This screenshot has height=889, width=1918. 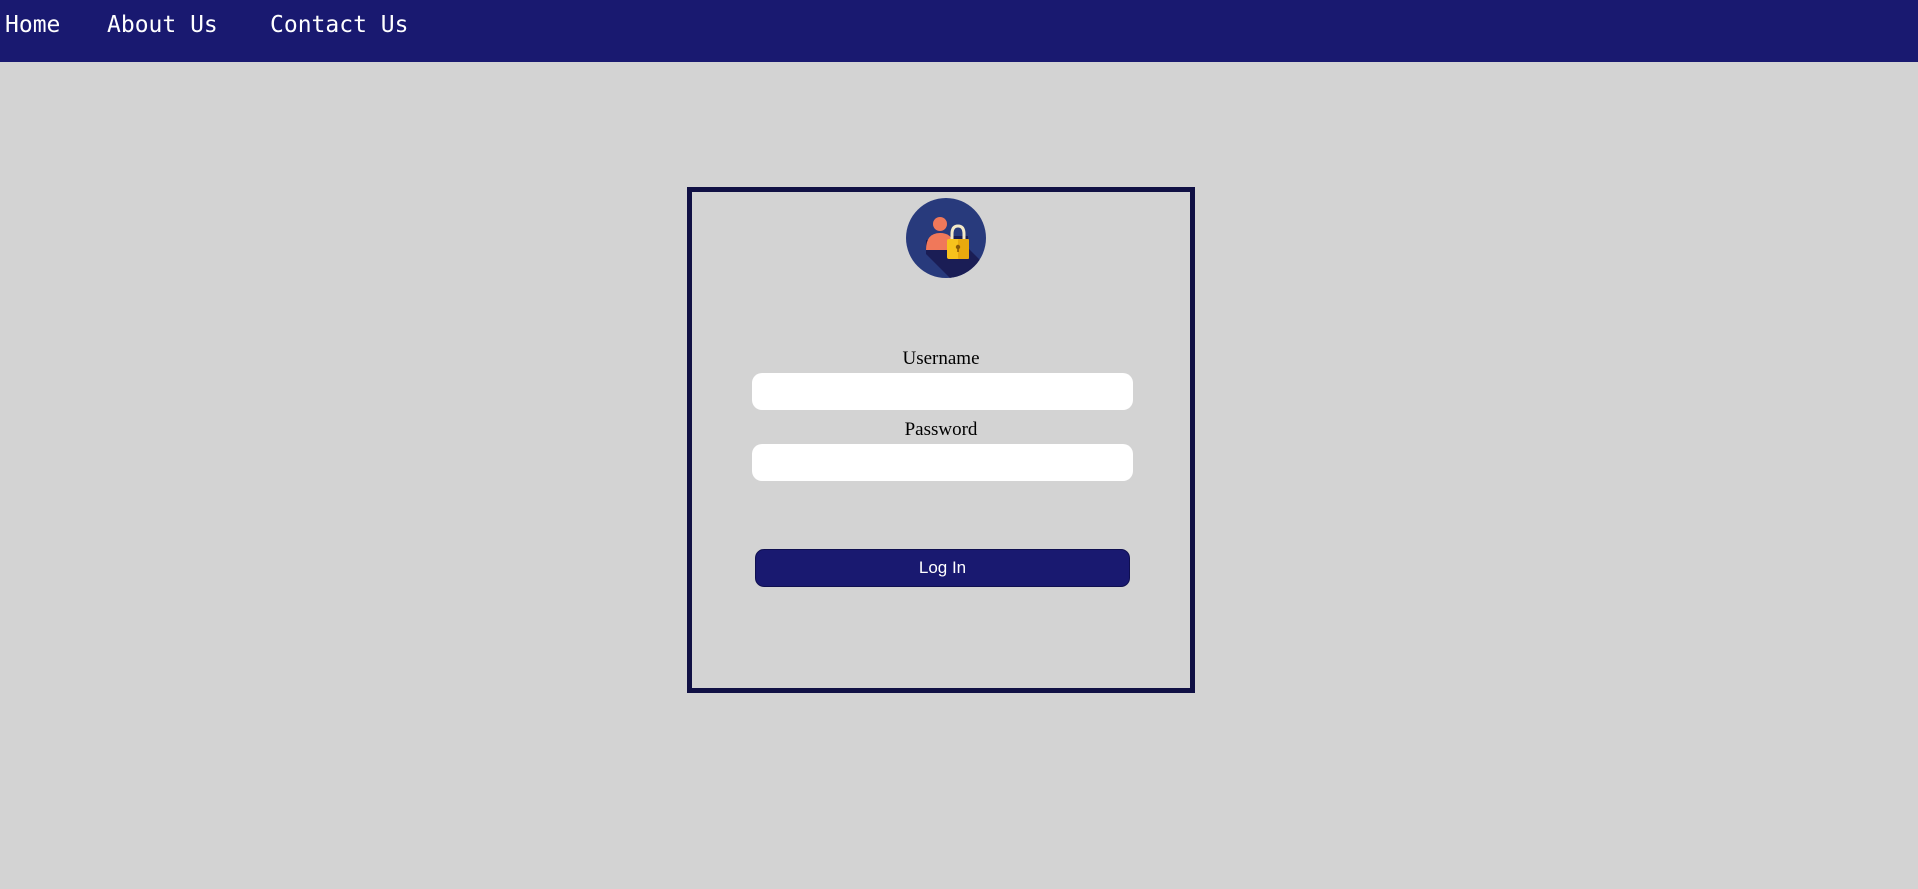 I want to click on username-label: Username, so click(x=941, y=358).